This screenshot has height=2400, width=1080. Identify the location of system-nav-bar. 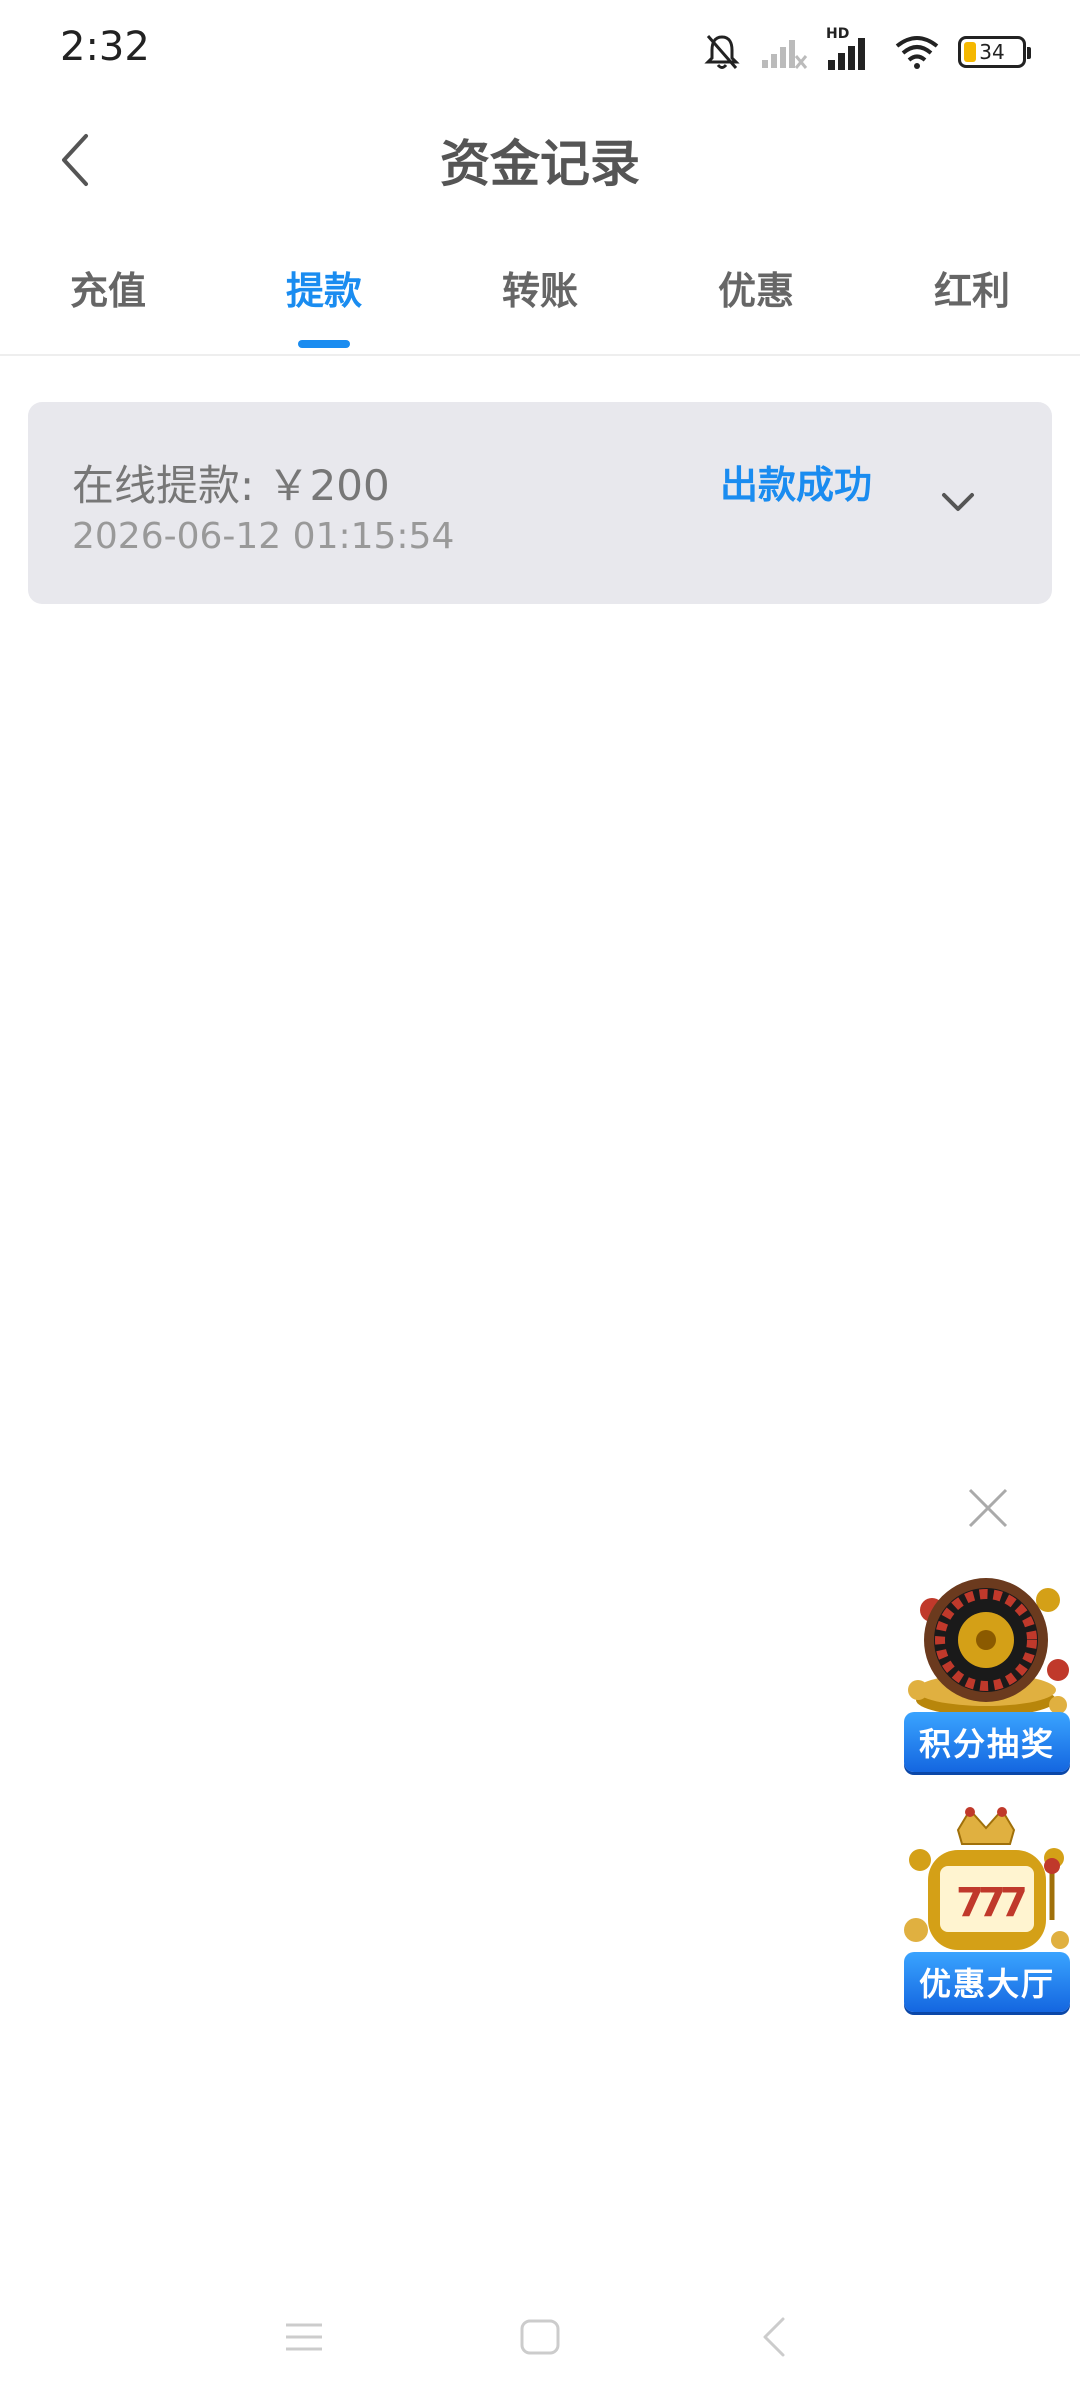
(540, 2336).